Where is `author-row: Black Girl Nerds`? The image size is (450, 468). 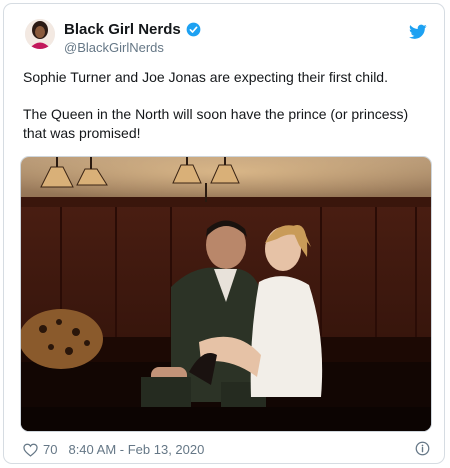
author-row: Black Girl Nerds is located at coordinates (132, 29).